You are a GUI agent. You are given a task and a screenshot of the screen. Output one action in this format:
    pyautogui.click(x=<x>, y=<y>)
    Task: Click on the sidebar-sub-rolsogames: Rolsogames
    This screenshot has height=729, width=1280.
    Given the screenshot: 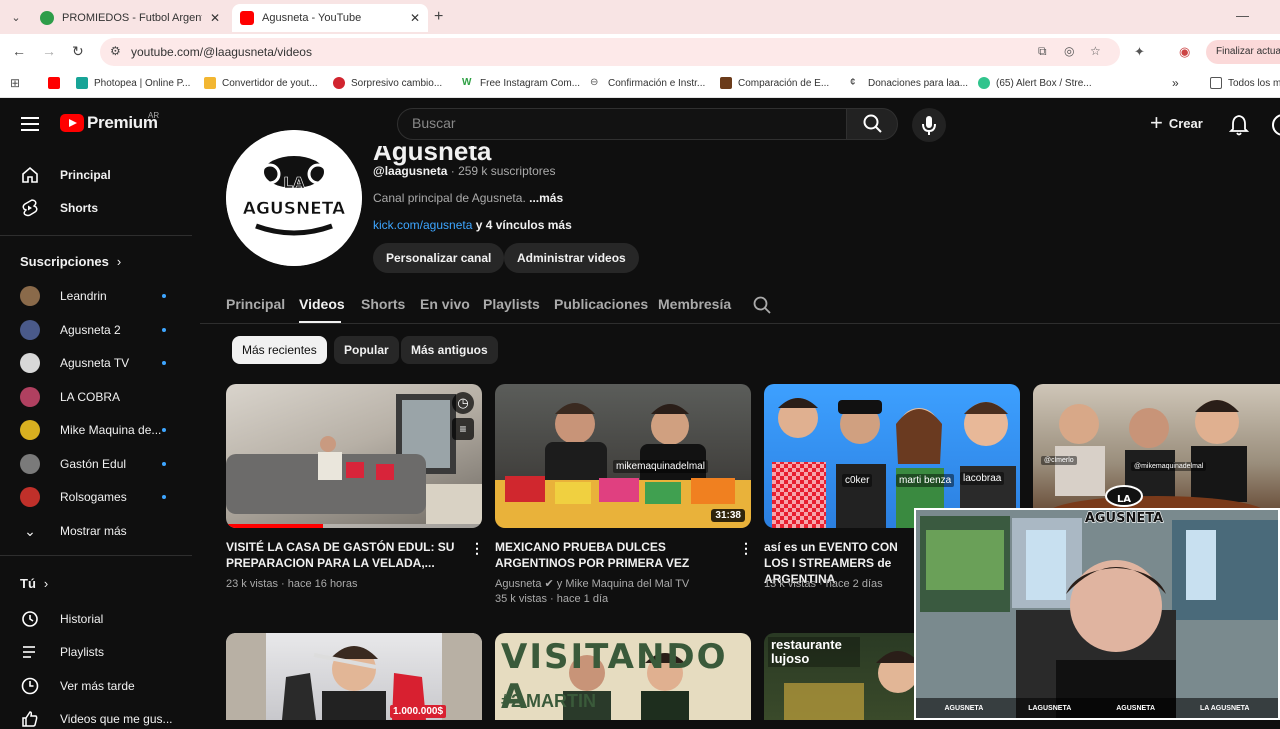 What is the action you would take?
    pyautogui.click(x=73, y=497)
    